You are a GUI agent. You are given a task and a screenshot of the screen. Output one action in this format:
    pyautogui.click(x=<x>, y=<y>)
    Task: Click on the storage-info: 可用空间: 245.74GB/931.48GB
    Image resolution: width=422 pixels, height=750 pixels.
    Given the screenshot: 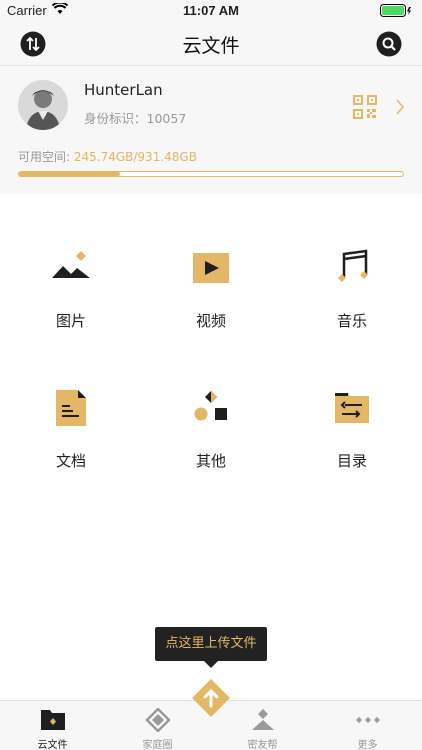 What is the action you would take?
    pyautogui.click(x=107, y=156)
    